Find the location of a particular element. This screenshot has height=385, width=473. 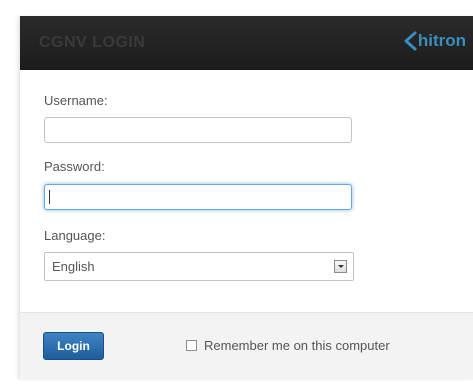

chevron-down-icon is located at coordinates (340, 266).